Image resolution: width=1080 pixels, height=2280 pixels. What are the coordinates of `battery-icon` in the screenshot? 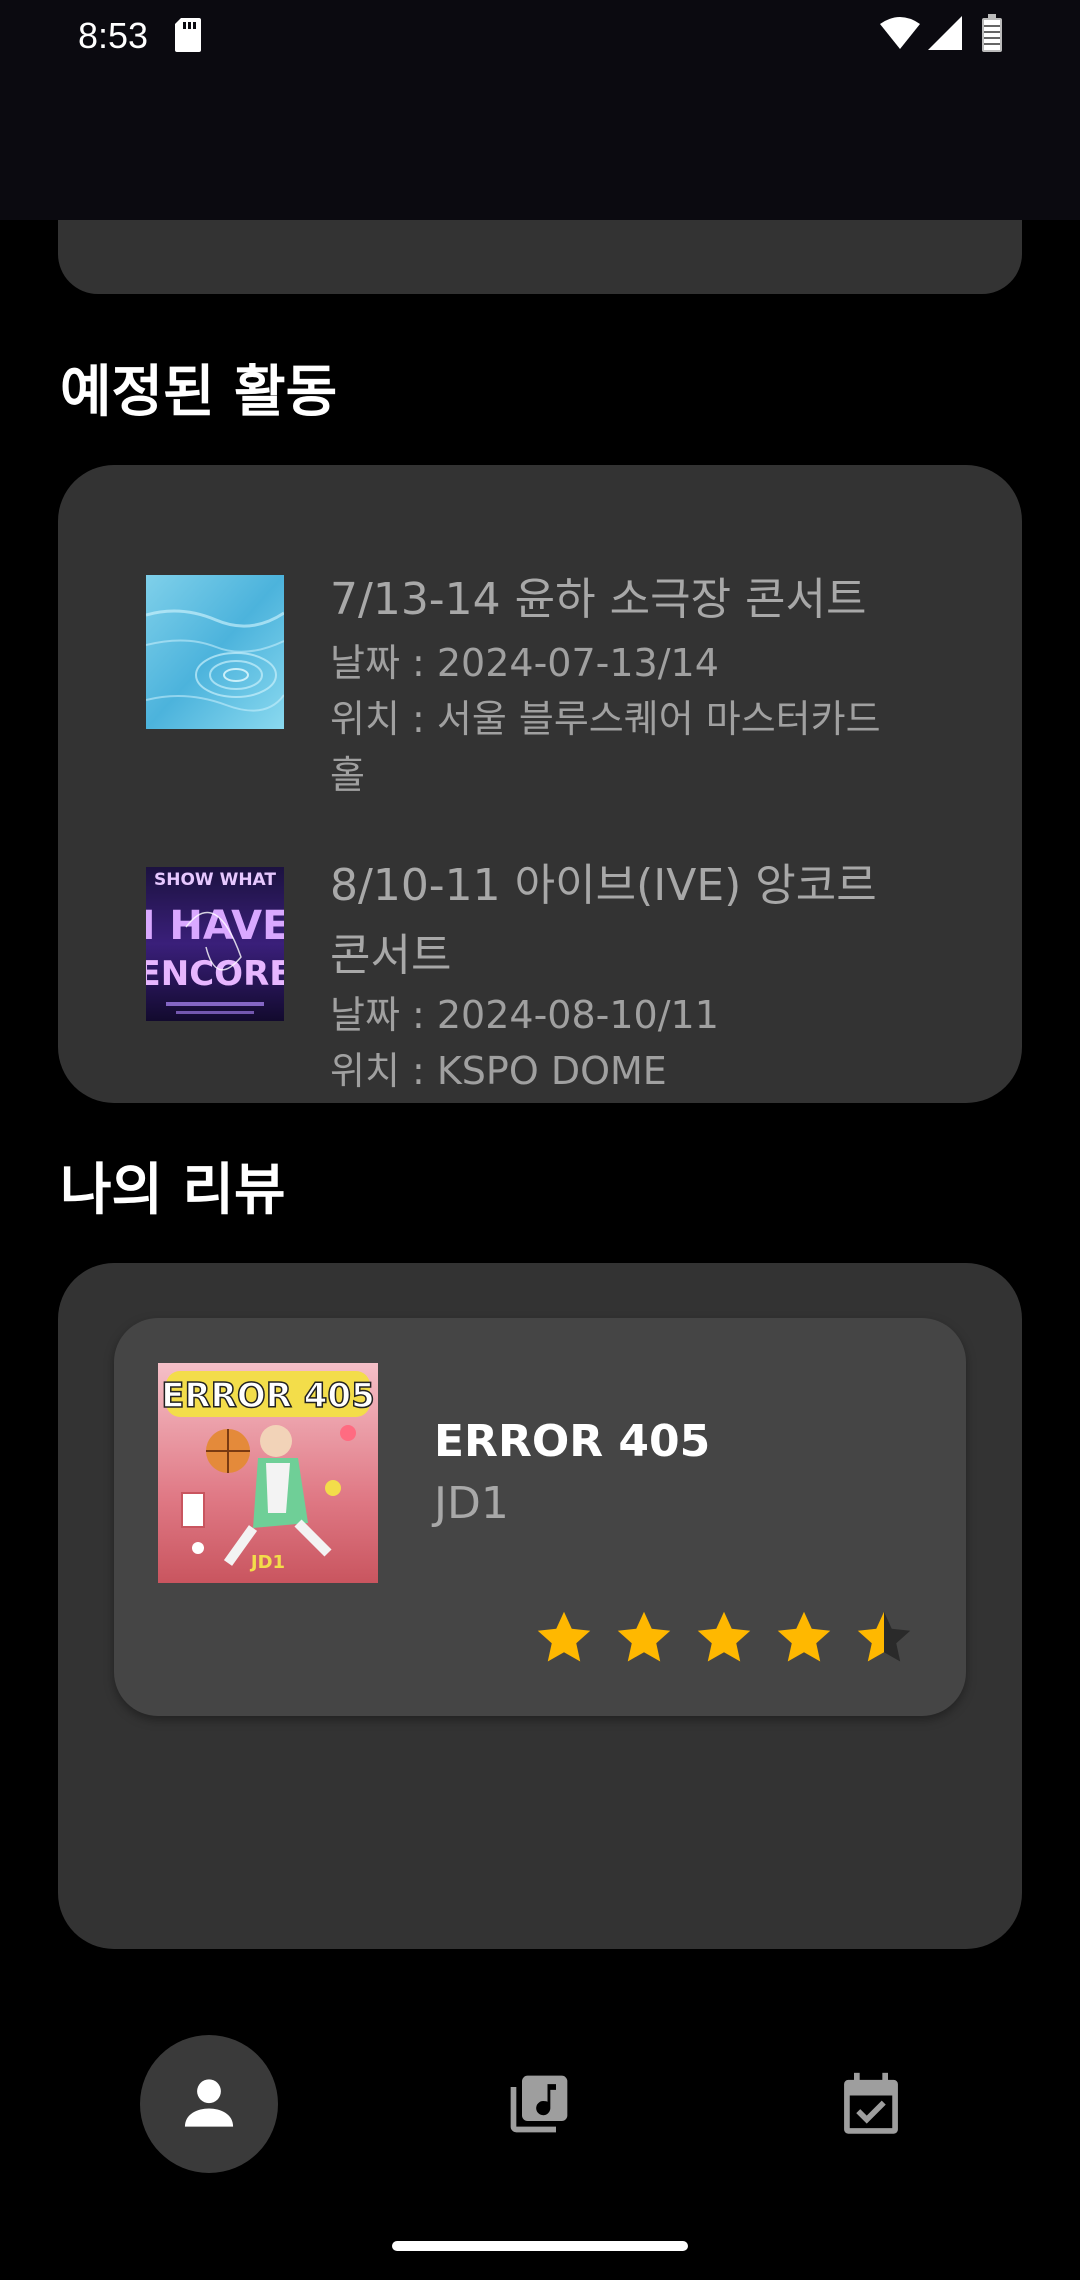 It's located at (992, 33).